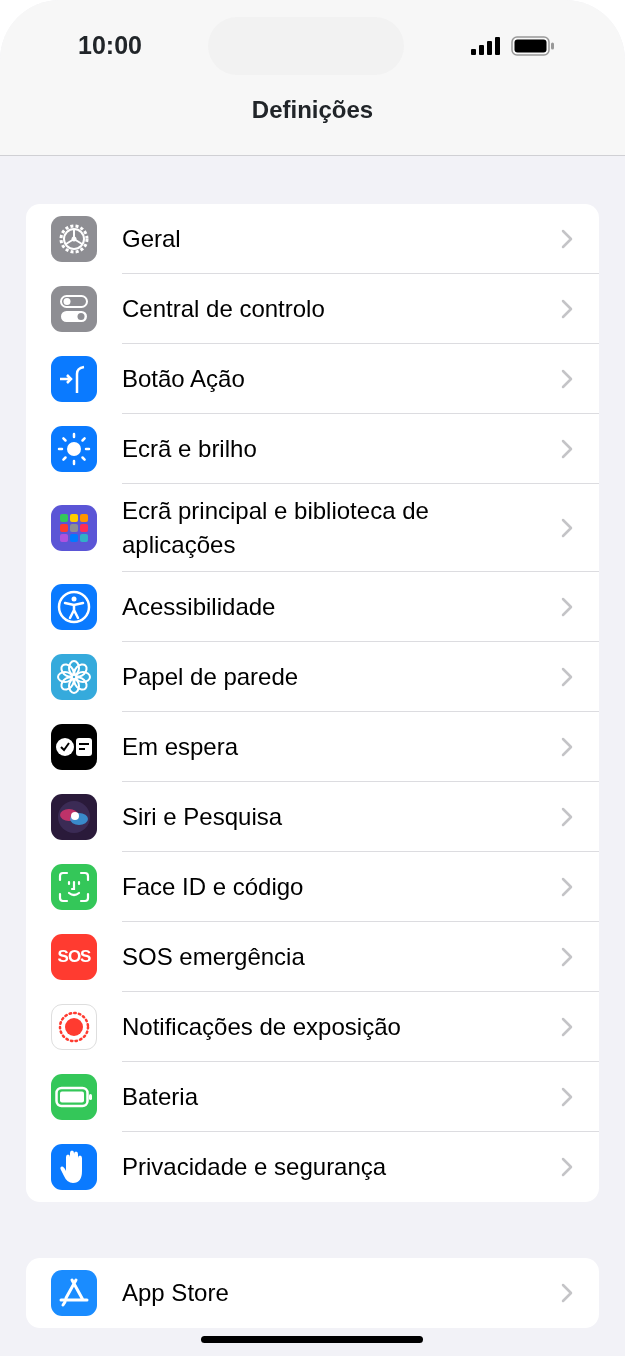  What do you see at coordinates (487, 46) in the screenshot?
I see `signal-icon` at bounding box center [487, 46].